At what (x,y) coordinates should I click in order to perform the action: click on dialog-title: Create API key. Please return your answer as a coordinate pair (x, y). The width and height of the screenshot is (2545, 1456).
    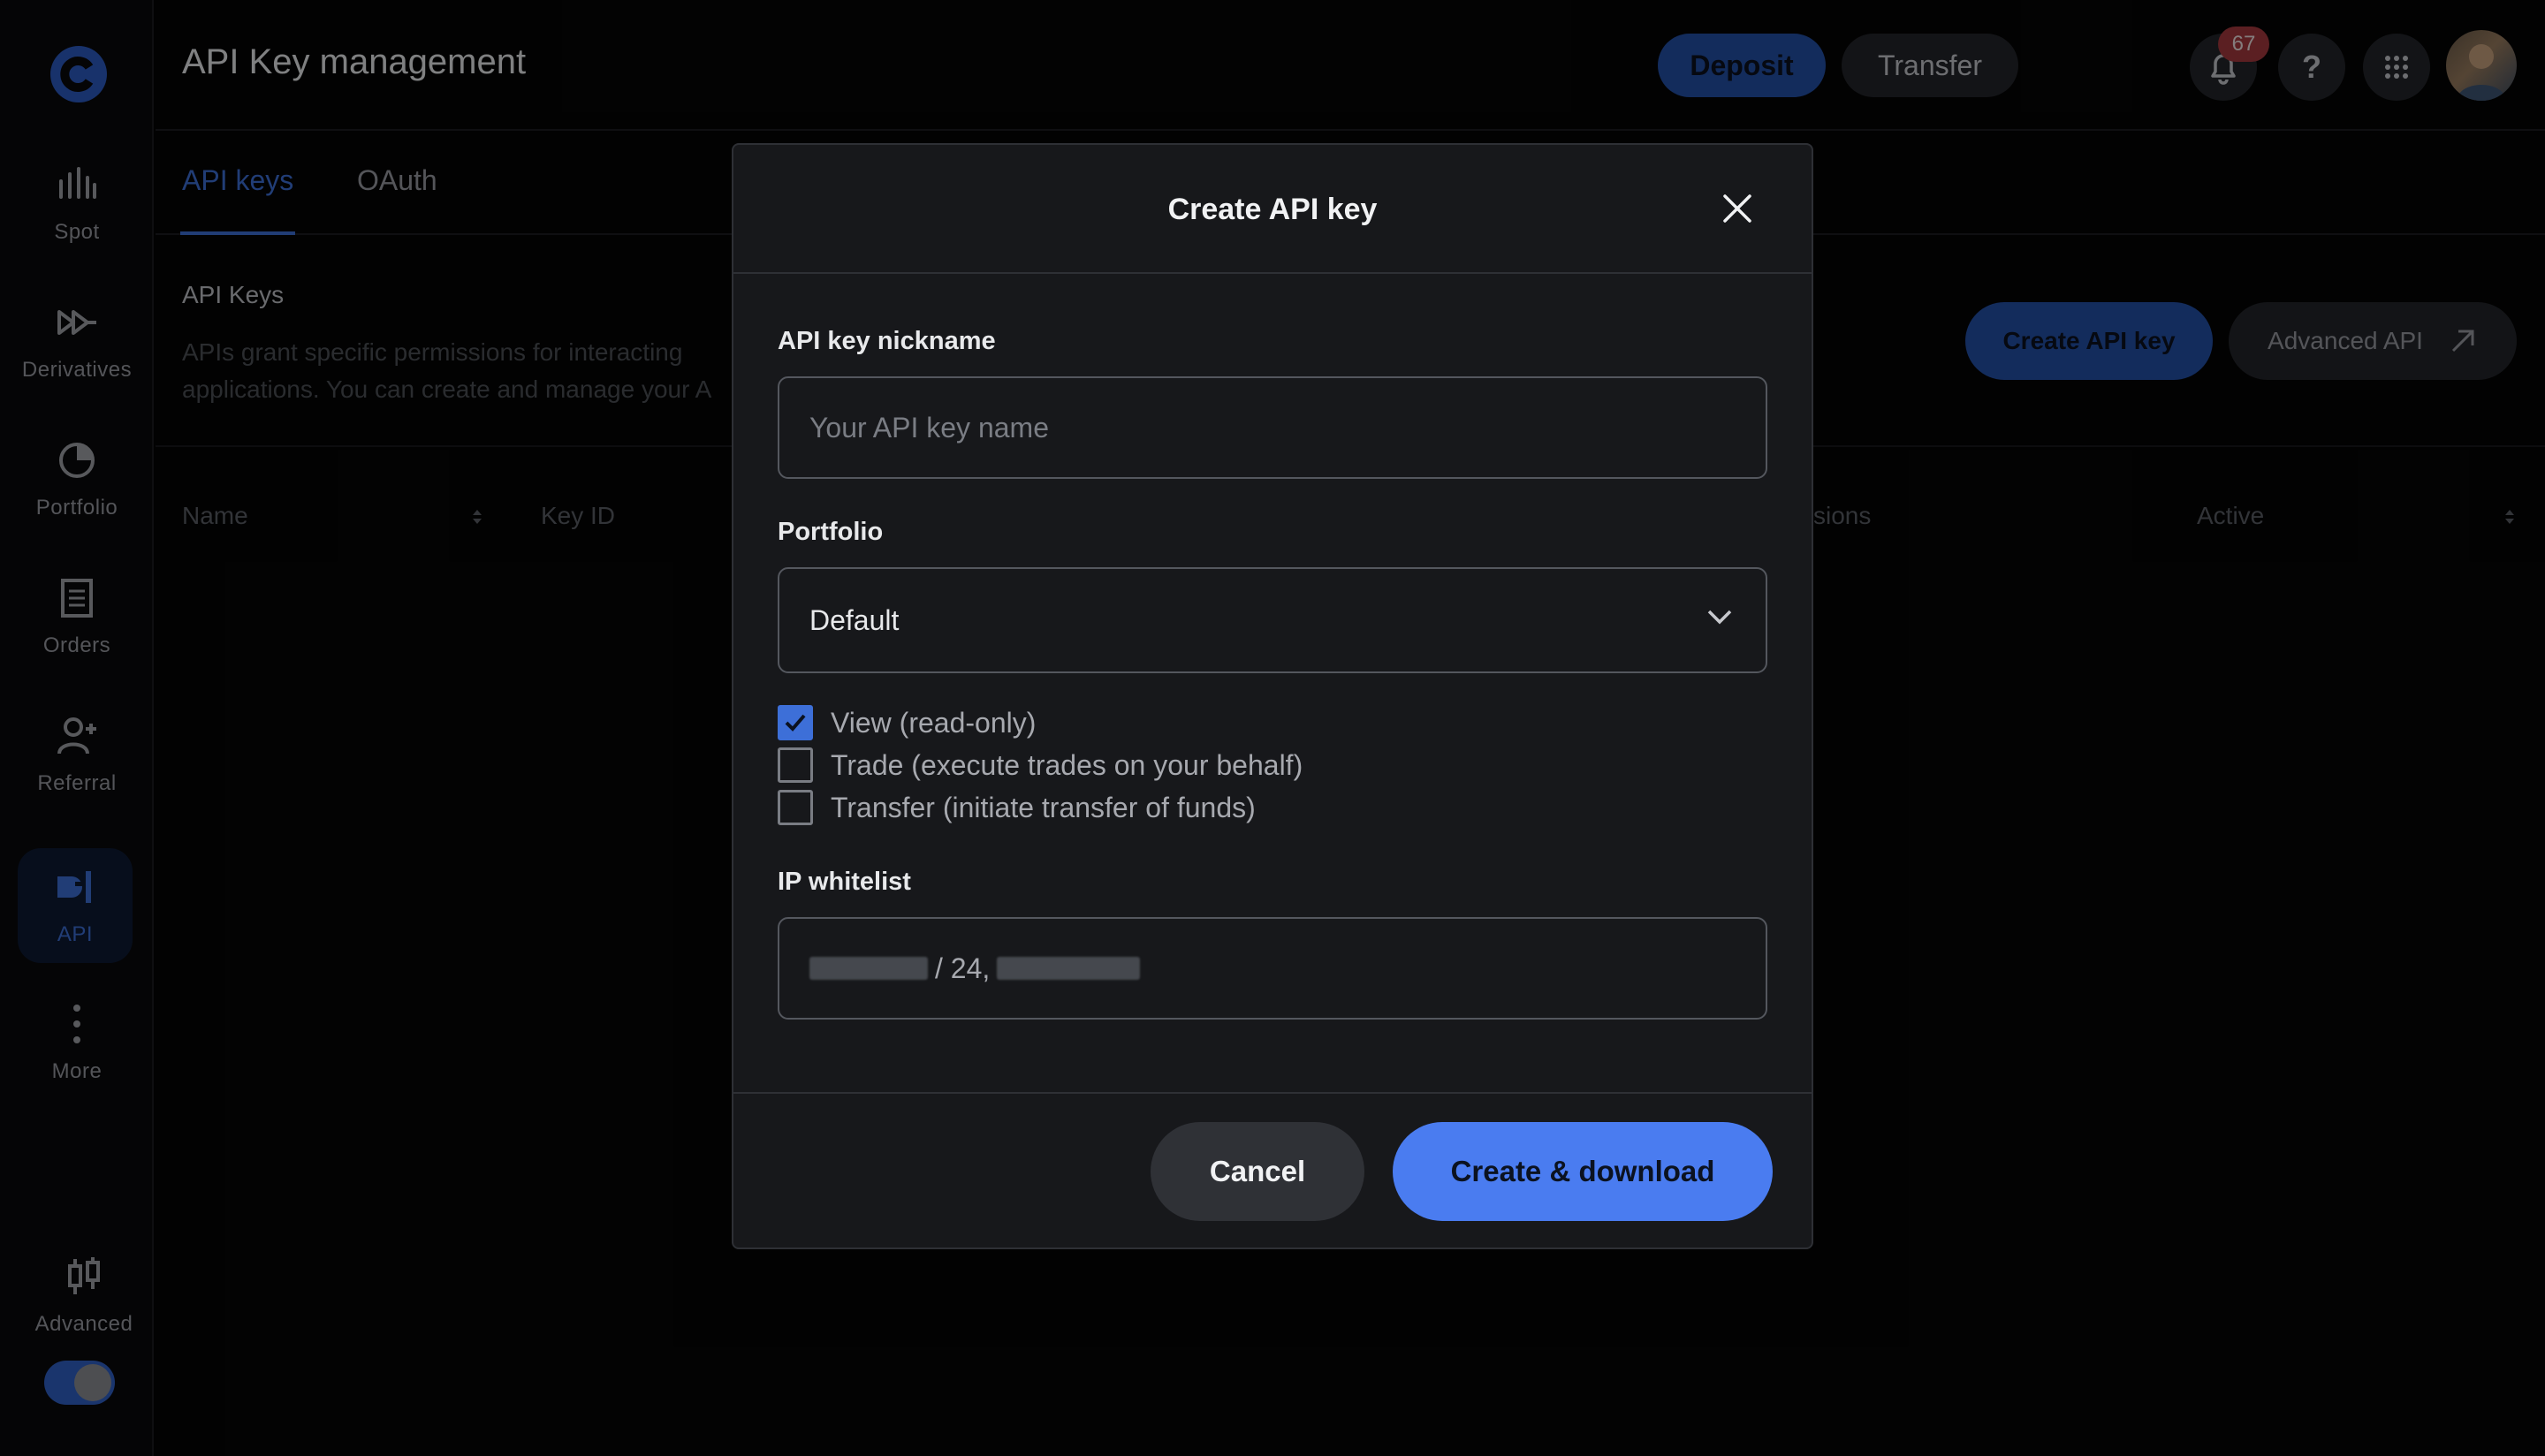
    Looking at the image, I should click on (1272, 210).